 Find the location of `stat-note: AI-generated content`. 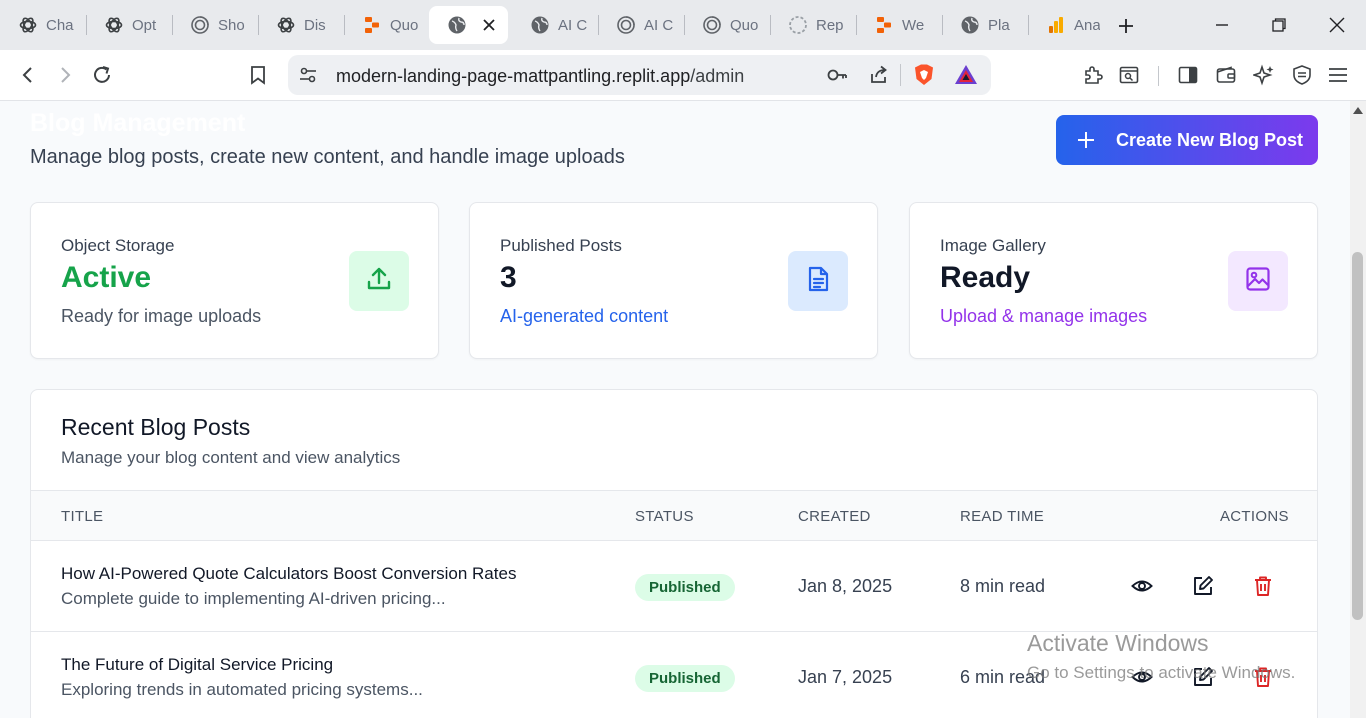

stat-note: AI-generated content is located at coordinates (584, 316).